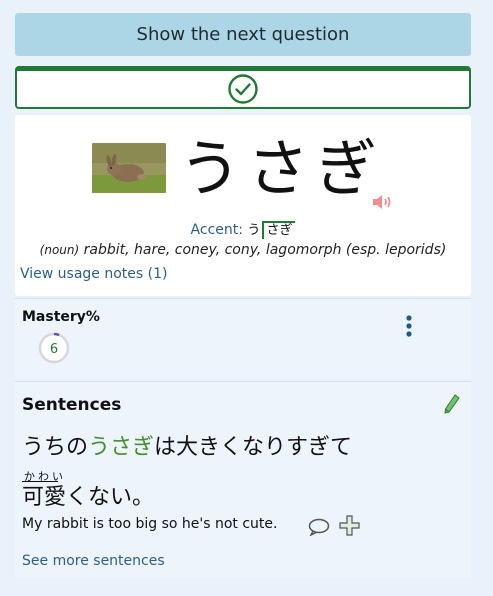  I want to click on comment-icon, so click(319, 527).